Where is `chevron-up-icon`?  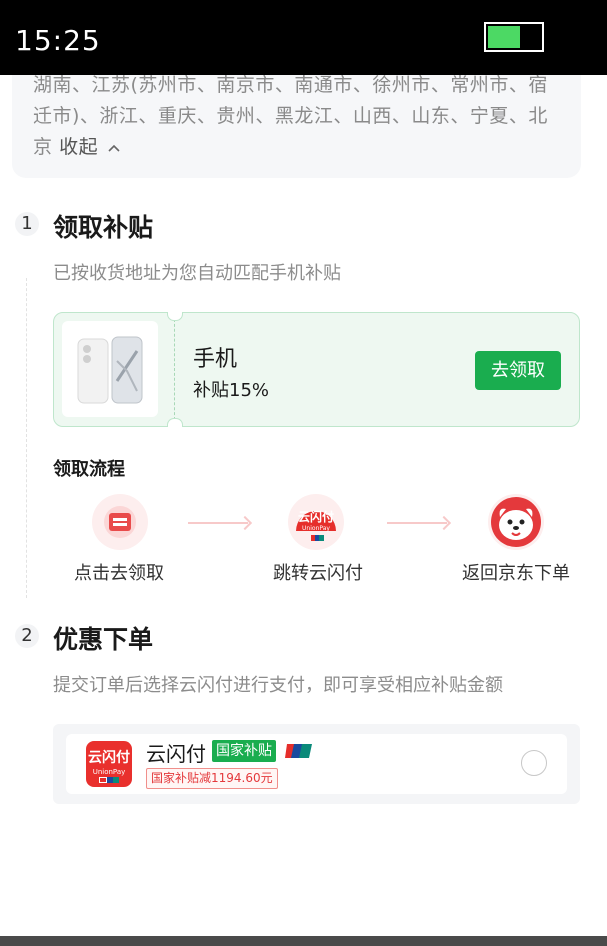
chevron-up-icon is located at coordinates (114, 148).